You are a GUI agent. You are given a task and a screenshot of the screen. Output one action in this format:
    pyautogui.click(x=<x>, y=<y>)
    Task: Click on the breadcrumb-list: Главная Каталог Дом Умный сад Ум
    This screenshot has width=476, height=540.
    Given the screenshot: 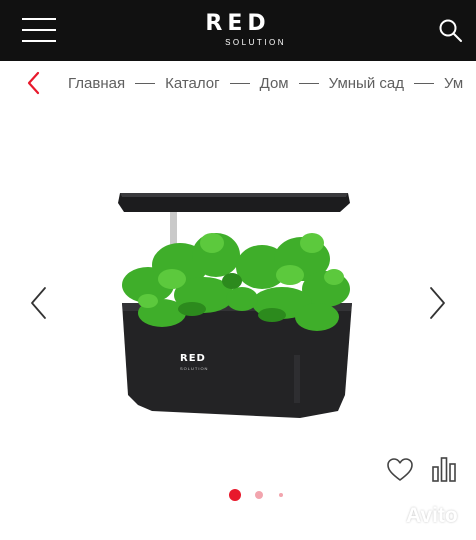 What is the action you would take?
    pyautogui.click(x=265, y=83)
    